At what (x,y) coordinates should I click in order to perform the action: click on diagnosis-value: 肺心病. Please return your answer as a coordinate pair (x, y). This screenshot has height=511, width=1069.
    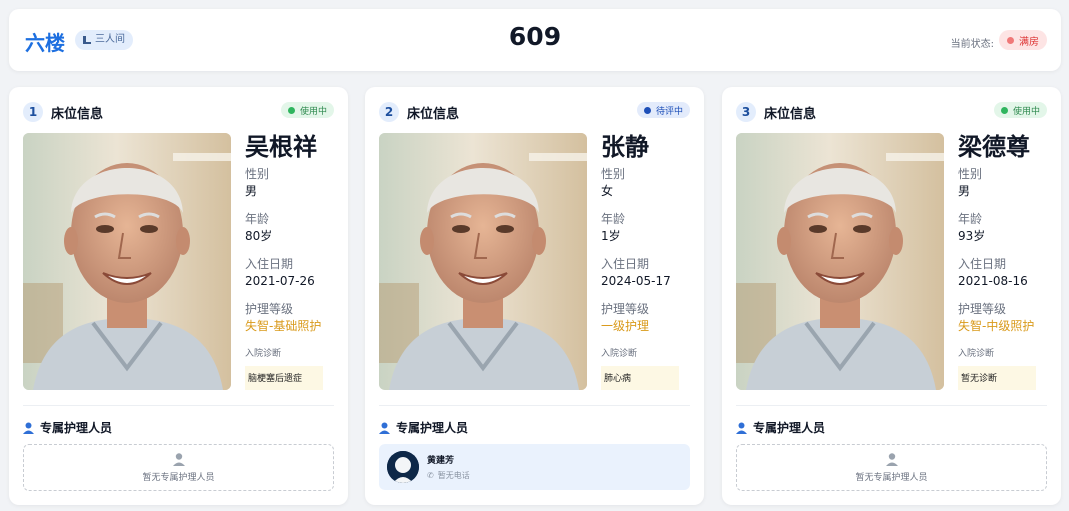
    Looking at the image, I should click on (640, 378).